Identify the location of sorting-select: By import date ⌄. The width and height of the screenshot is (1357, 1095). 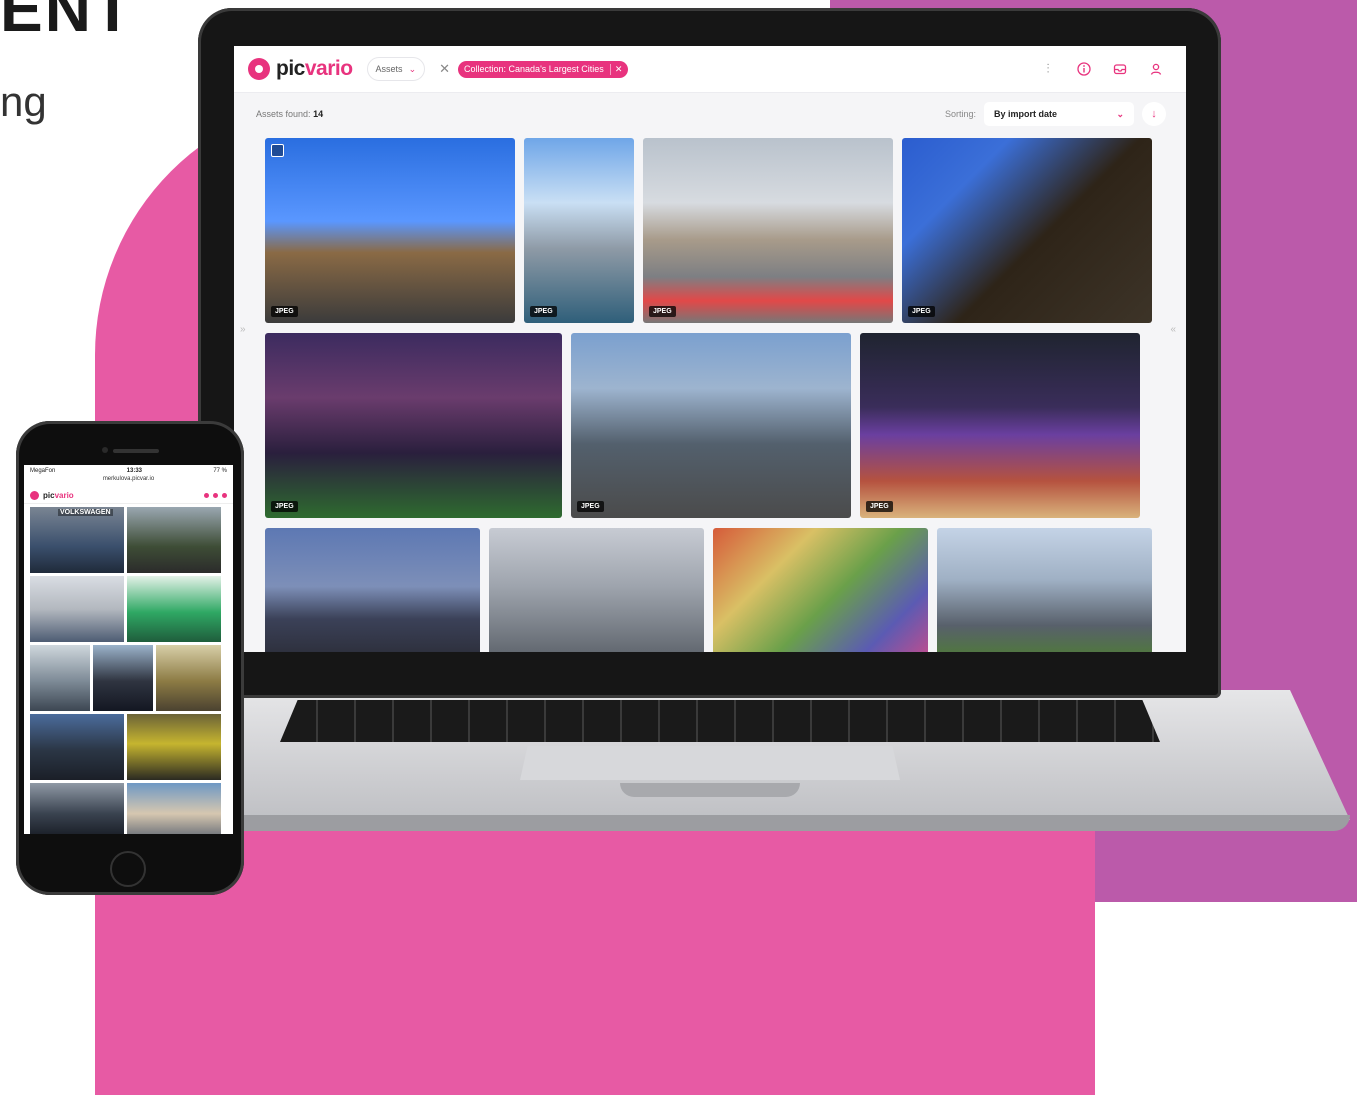
(1059, 114).